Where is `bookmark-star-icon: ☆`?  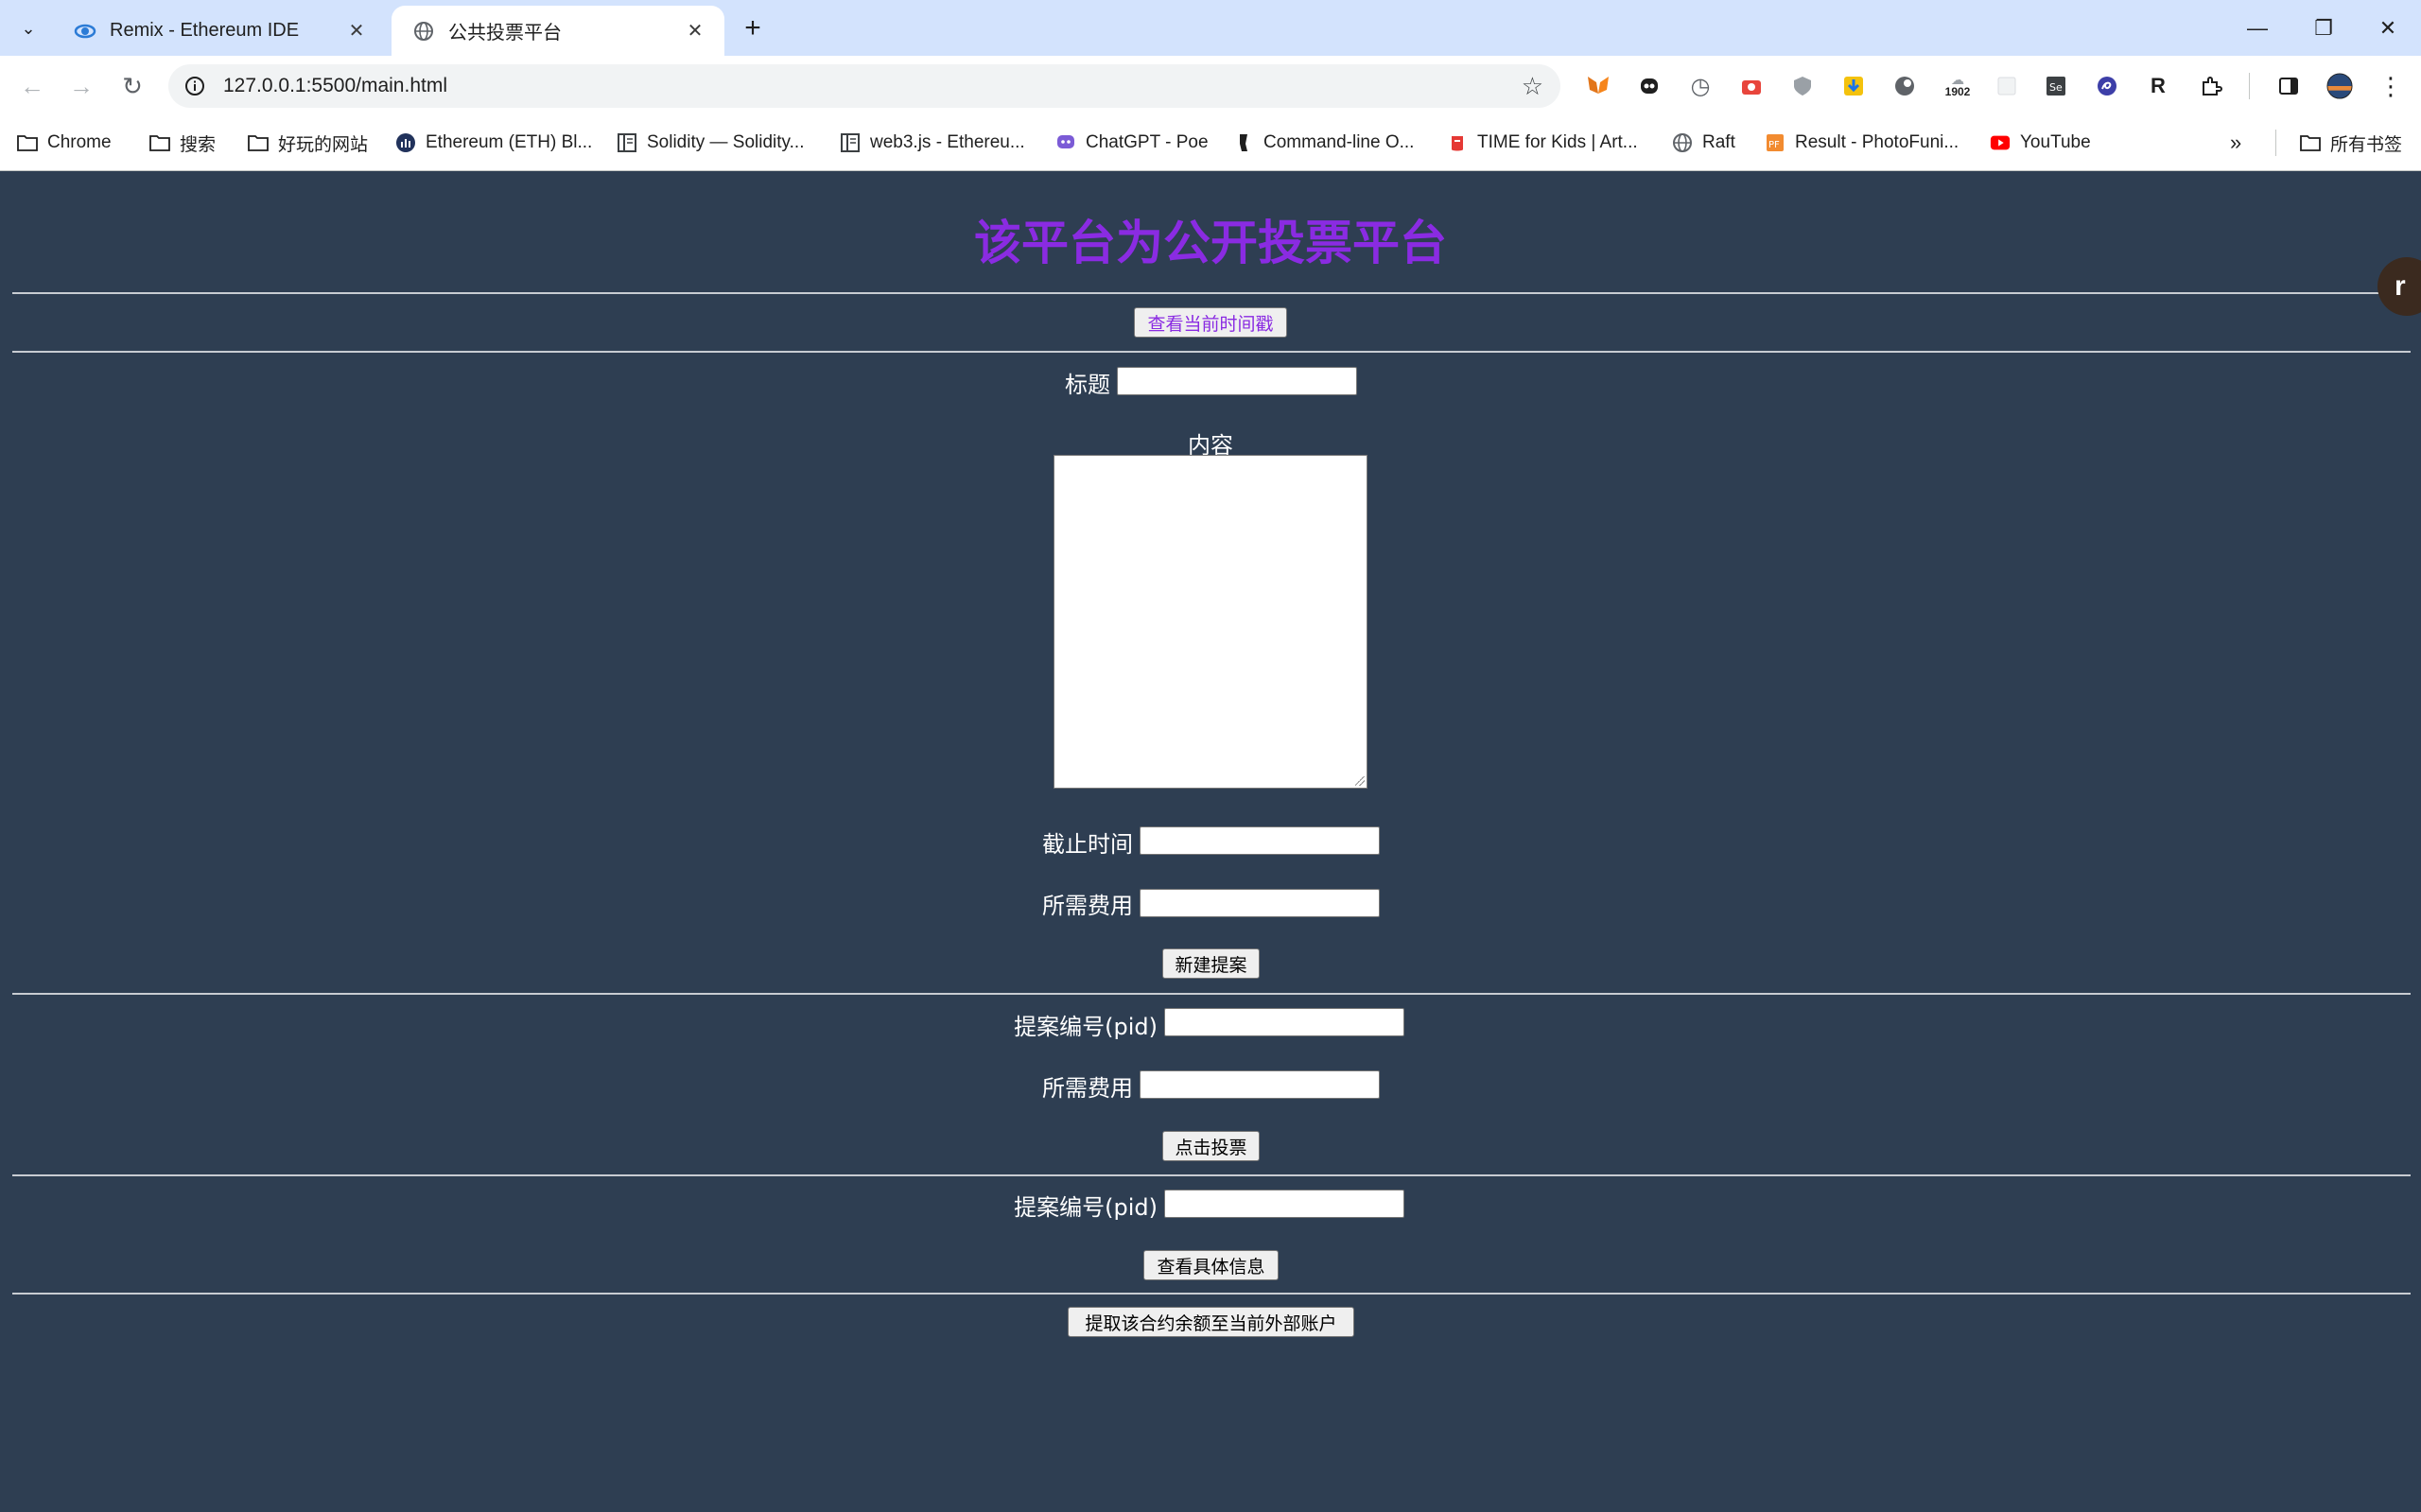 bookmark-star-icon: ☆ is located at coordinates (1532, 86).